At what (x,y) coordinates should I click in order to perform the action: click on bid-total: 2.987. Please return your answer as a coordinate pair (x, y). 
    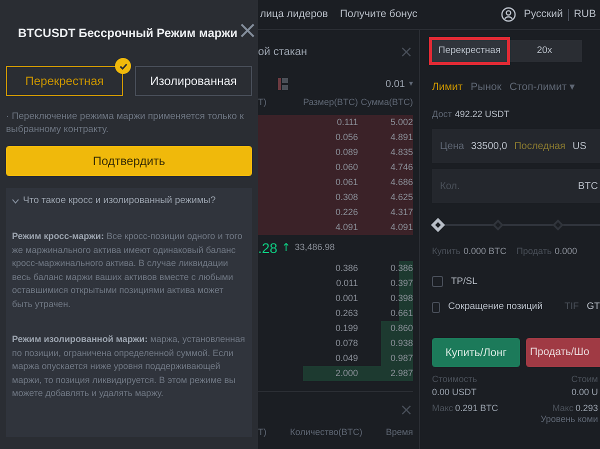
    Looking at the image, I should click on (401, 373).